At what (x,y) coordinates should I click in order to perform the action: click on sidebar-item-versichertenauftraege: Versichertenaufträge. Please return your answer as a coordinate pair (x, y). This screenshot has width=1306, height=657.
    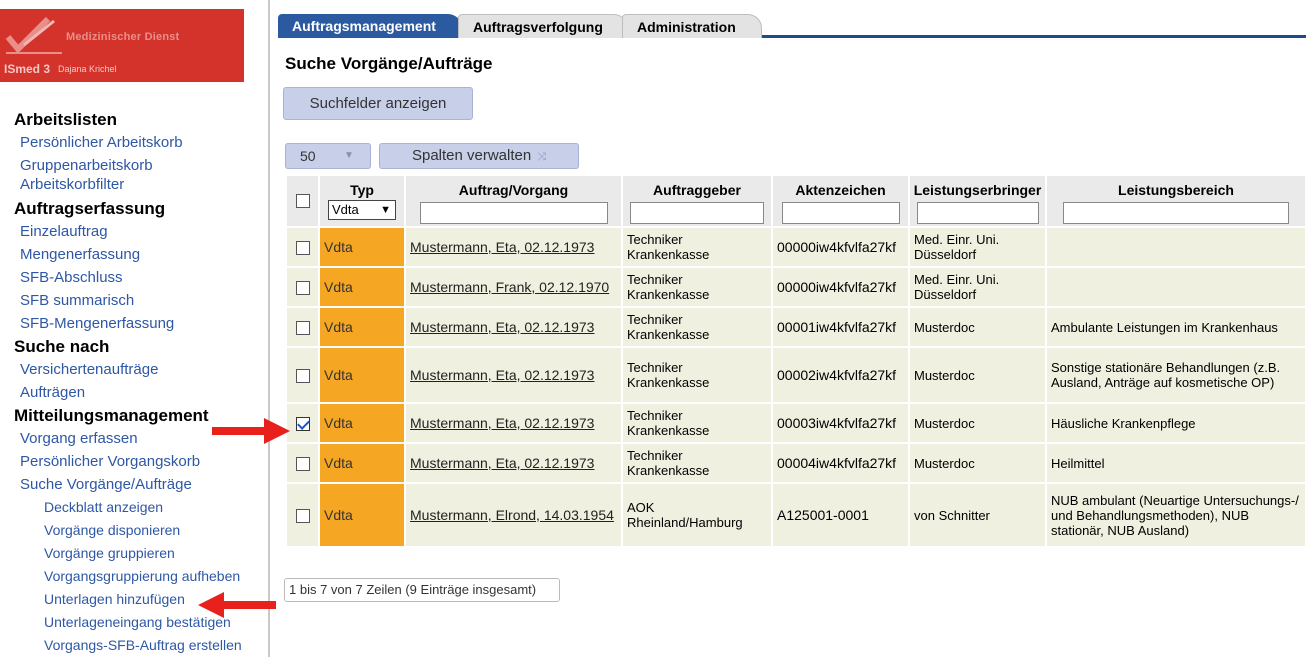
    Looking at the image, I should click on (139, 369).